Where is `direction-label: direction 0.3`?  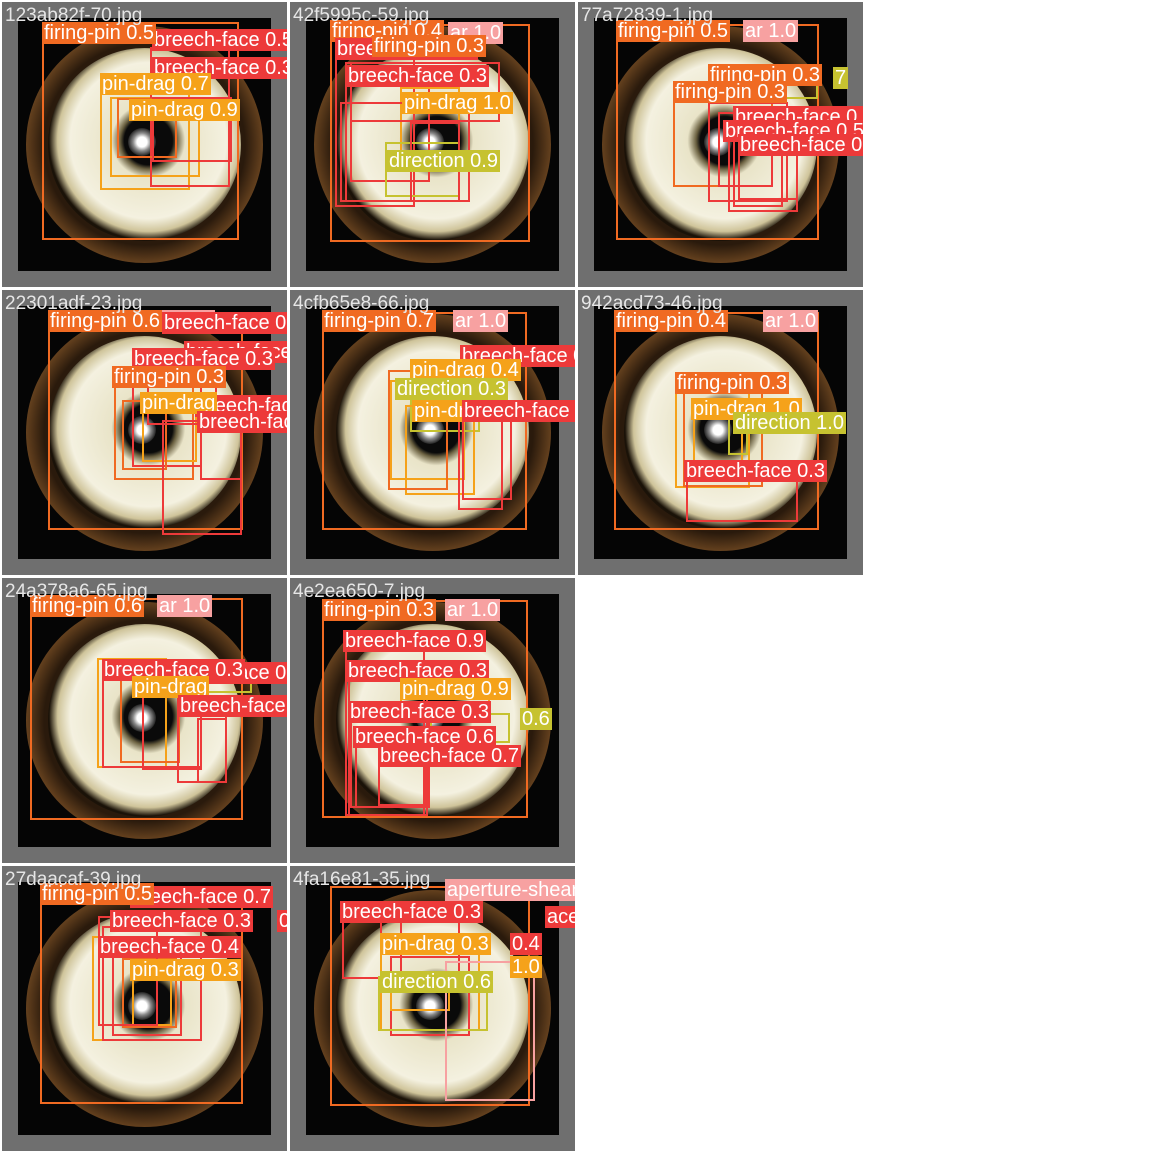 direction-label: direction 0.3 is located at coordinates (451, 389).